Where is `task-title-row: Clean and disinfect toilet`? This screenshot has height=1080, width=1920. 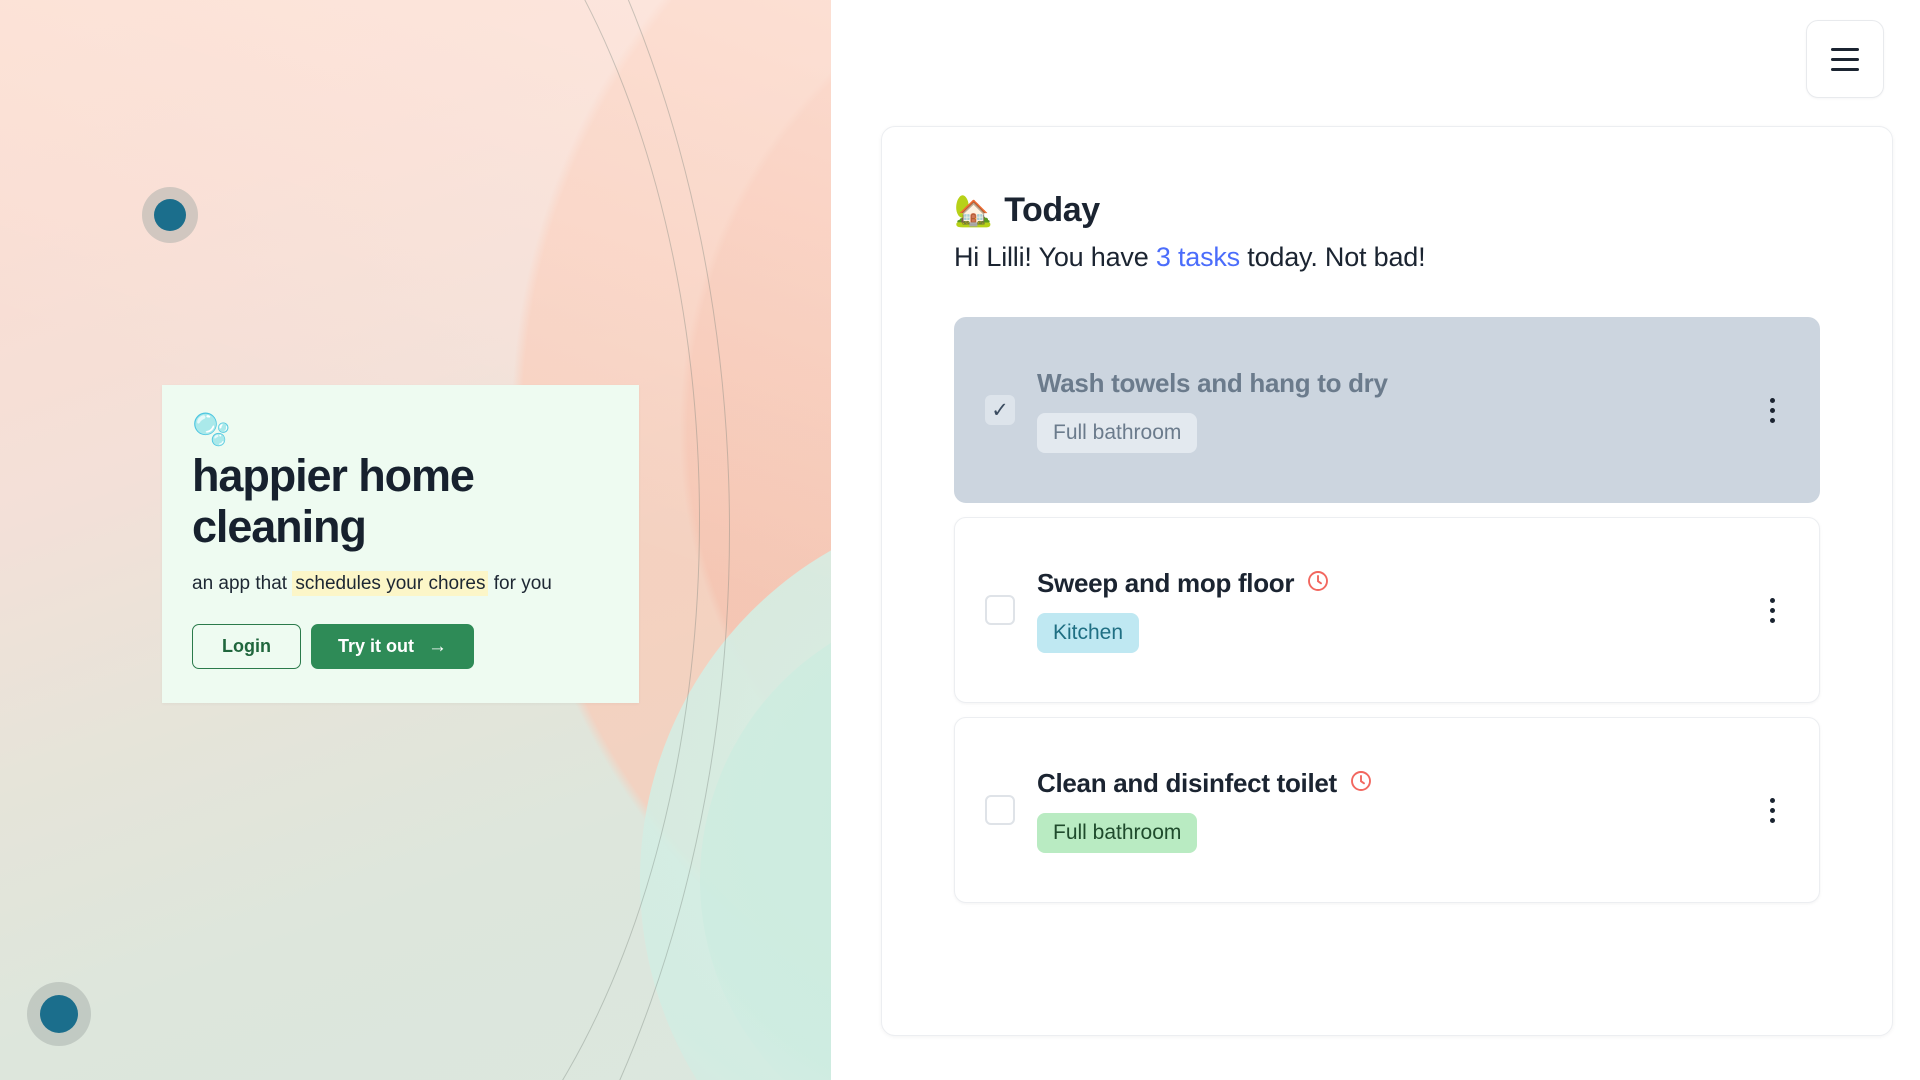 task-title-row: Clean and disinfect toilet is located at coordinates (1387, 783).